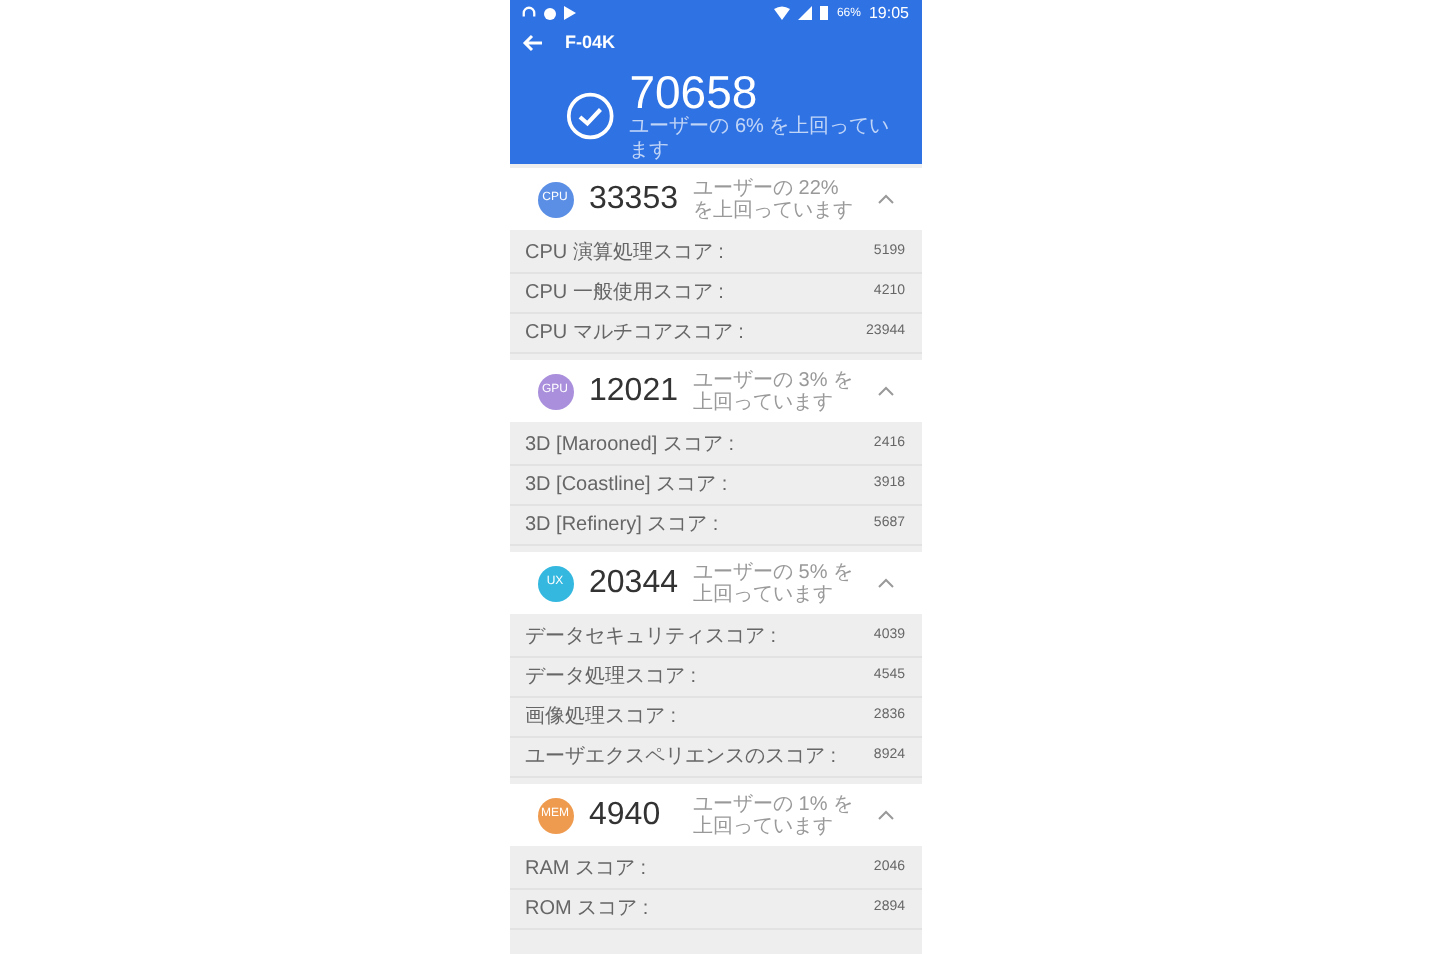 The image size is (1430, 954). I want to click on category-note: ユーザーの 22% を上回っています, so click(774, 199).